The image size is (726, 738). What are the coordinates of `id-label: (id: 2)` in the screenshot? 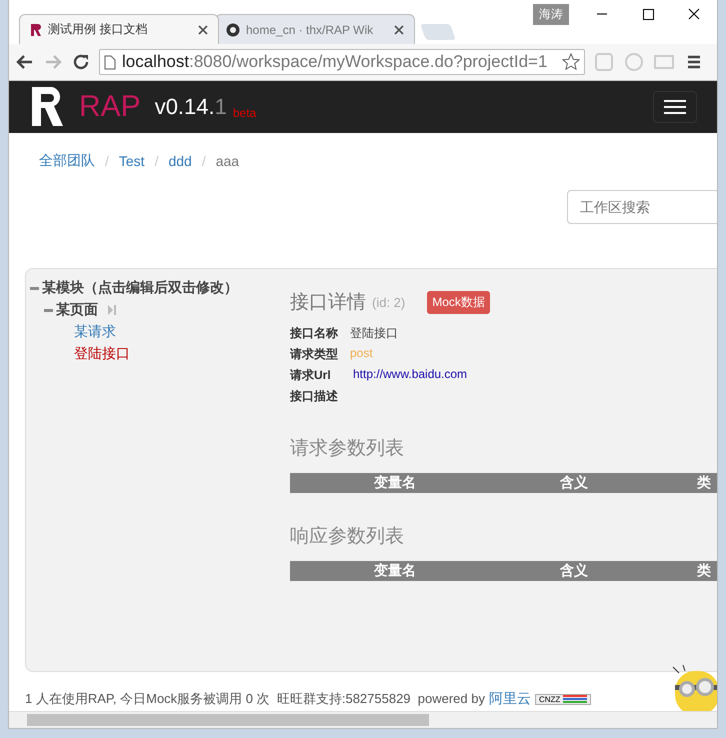 It's located at (389, 302).